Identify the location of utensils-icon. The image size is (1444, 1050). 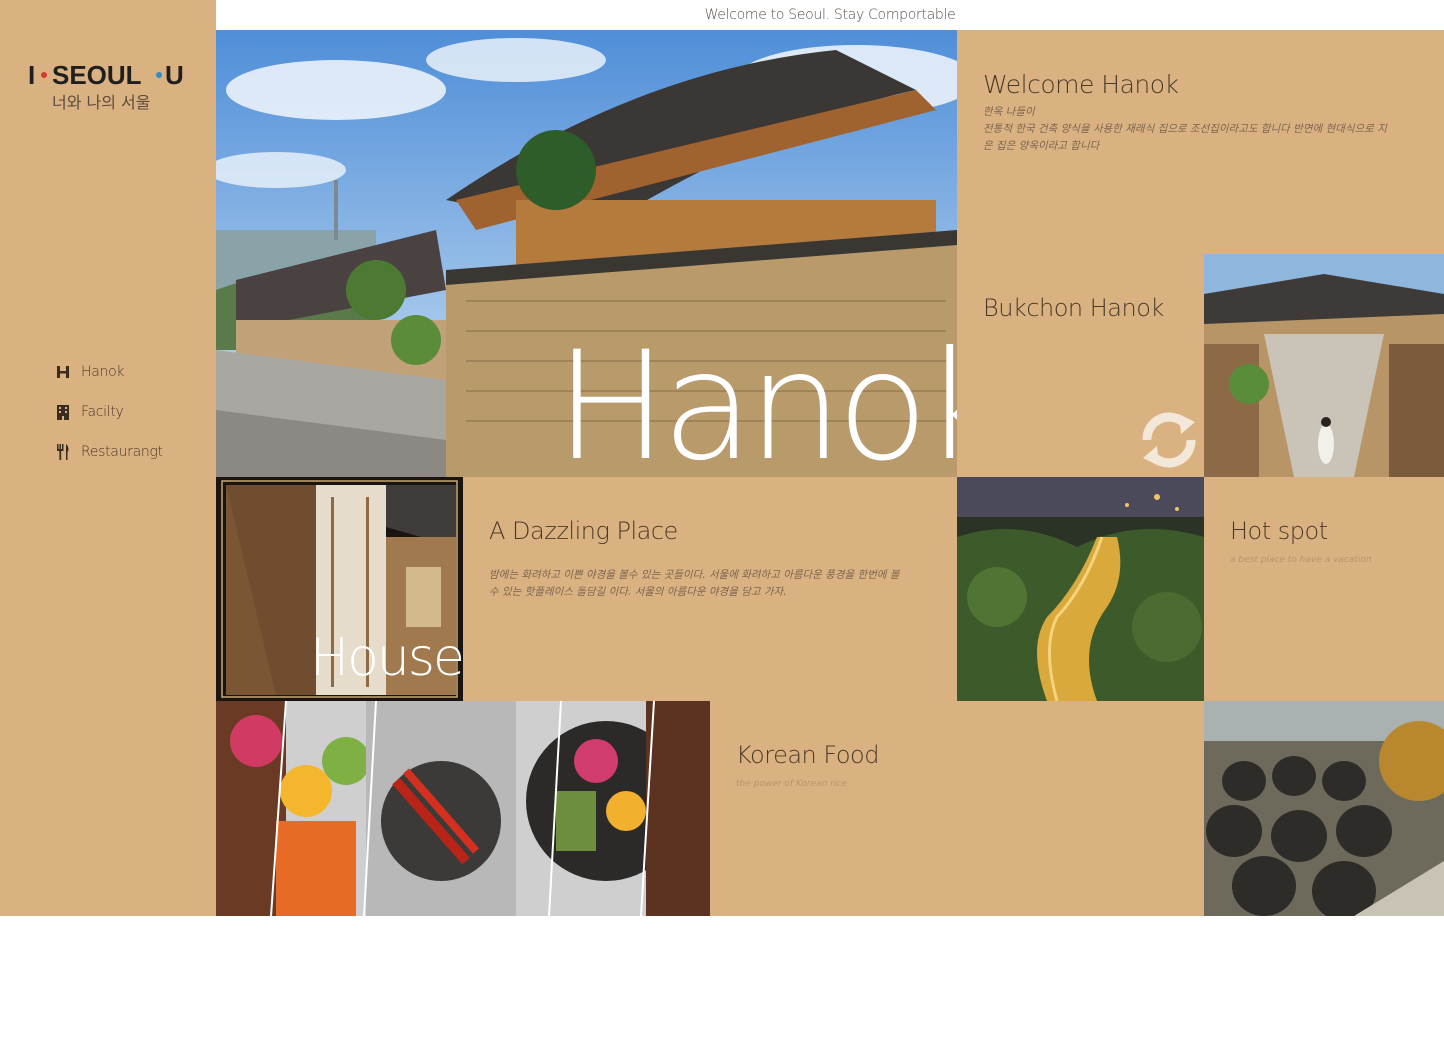
(63, 452).